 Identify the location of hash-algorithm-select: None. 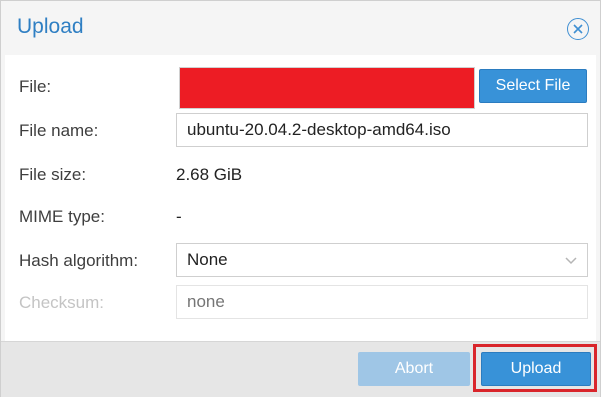
(382, 260).